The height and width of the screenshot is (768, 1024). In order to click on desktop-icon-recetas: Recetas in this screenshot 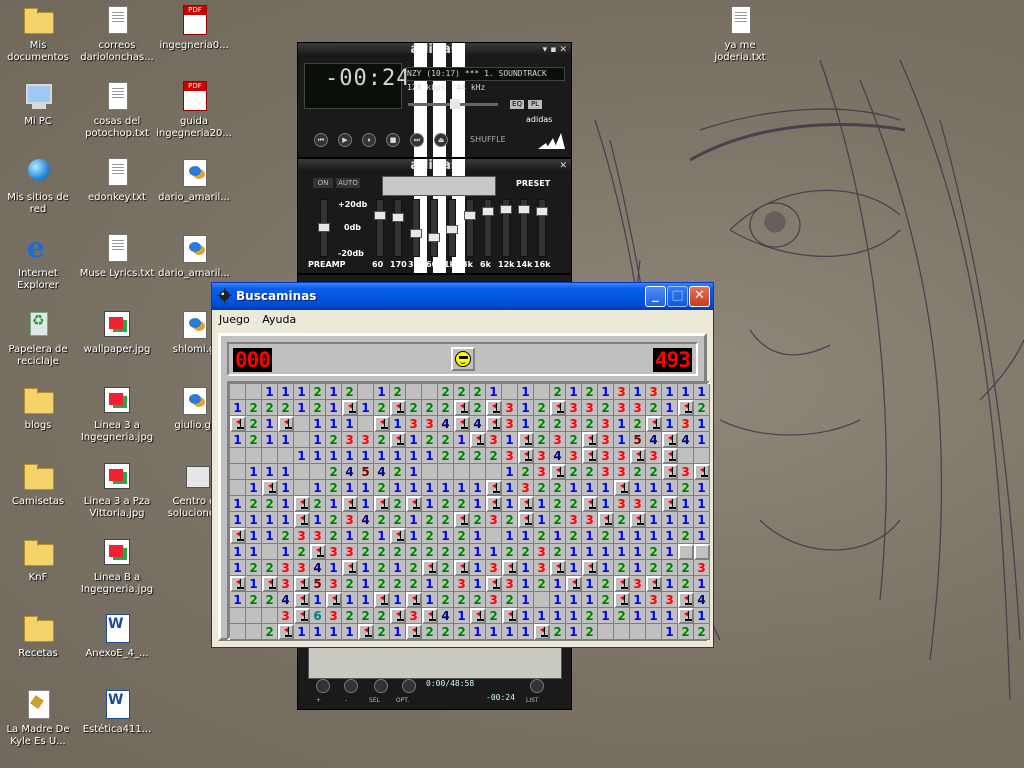, I will do `click(38, 636)`.